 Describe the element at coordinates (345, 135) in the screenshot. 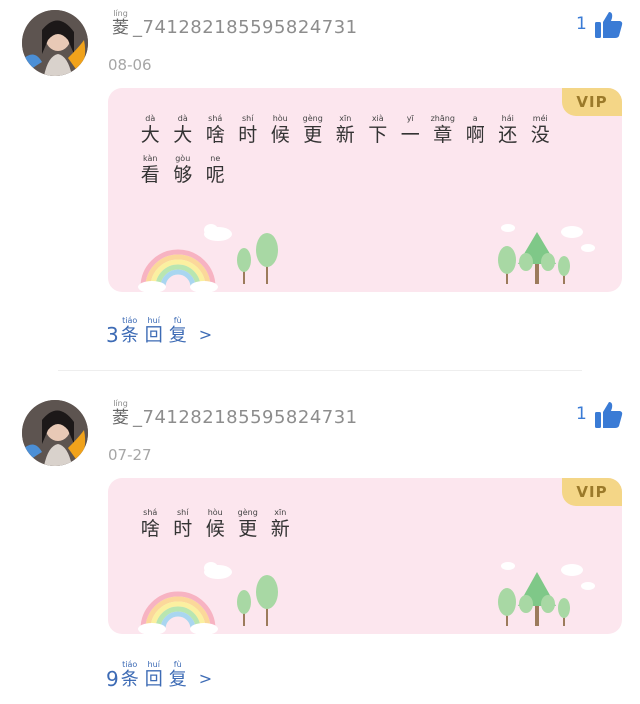

I see `hanzi: 新` at that location.